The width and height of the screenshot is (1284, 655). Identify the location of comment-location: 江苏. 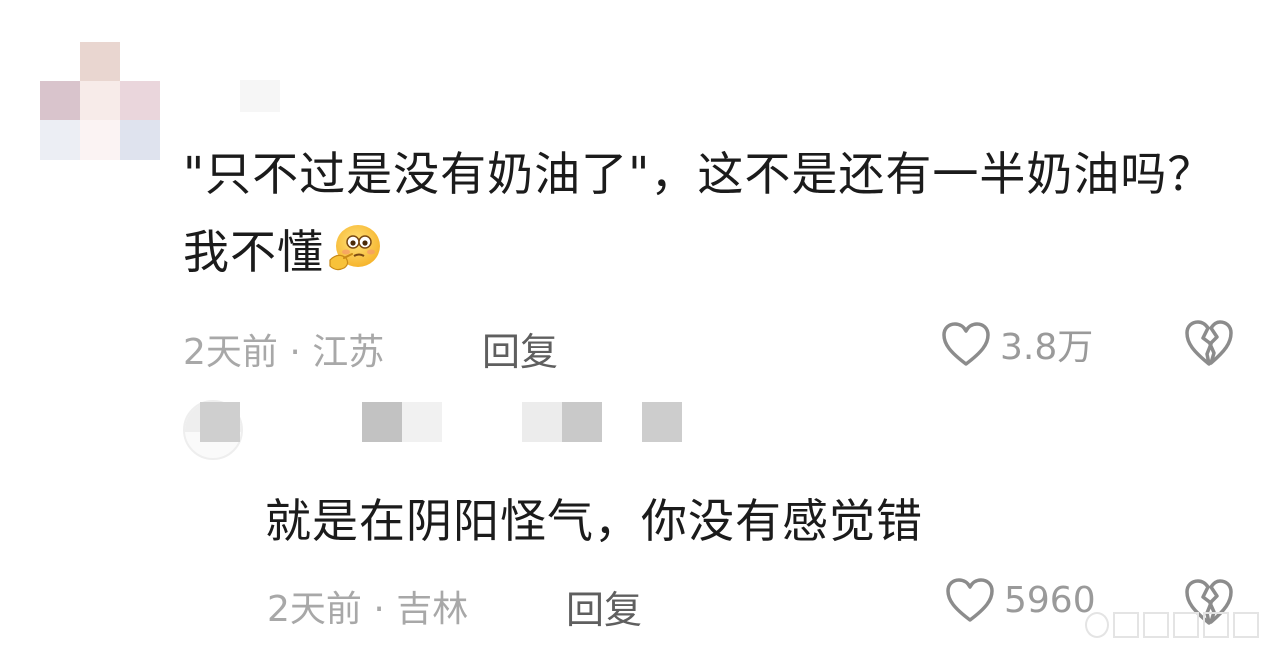
(348, 352).